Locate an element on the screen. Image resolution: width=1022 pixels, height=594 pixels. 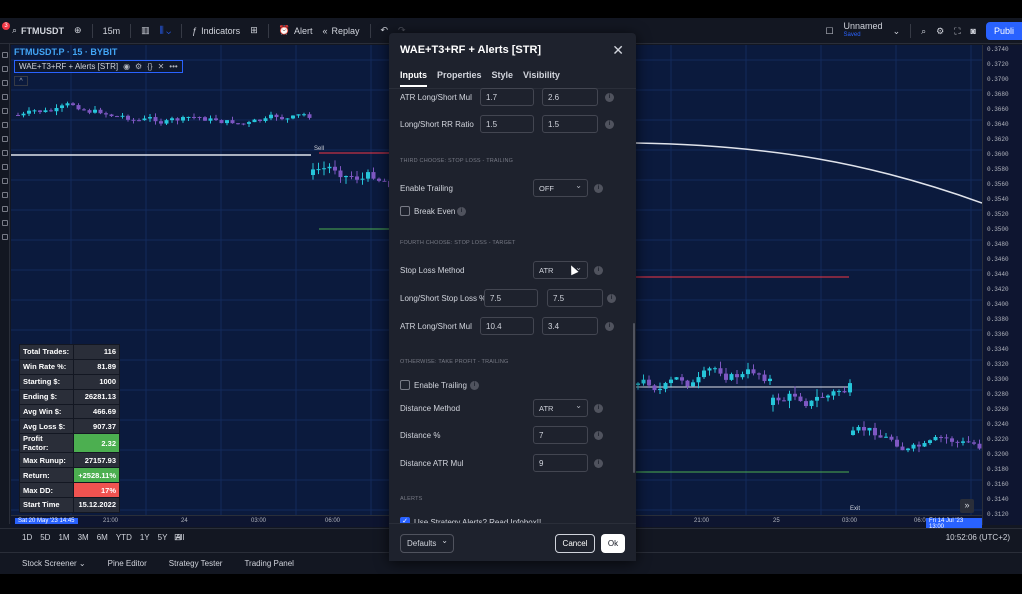
gear-icon: ⚙ is located at coordinates (940, 31).